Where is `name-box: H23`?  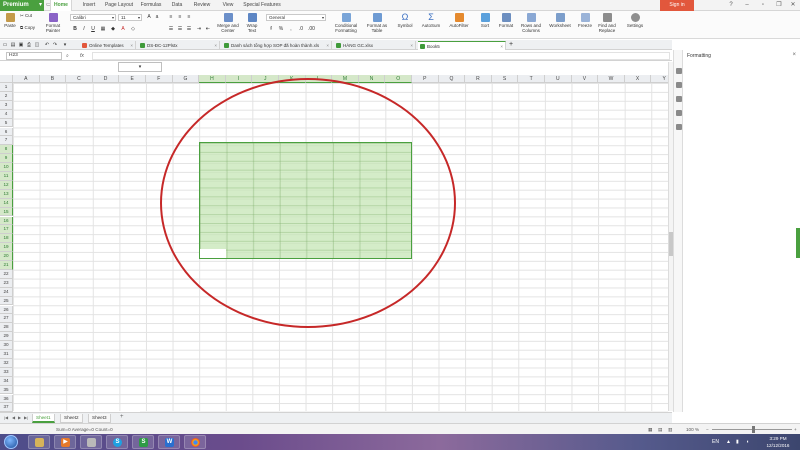 name-box: H23 is located at coordinates (34, 56).